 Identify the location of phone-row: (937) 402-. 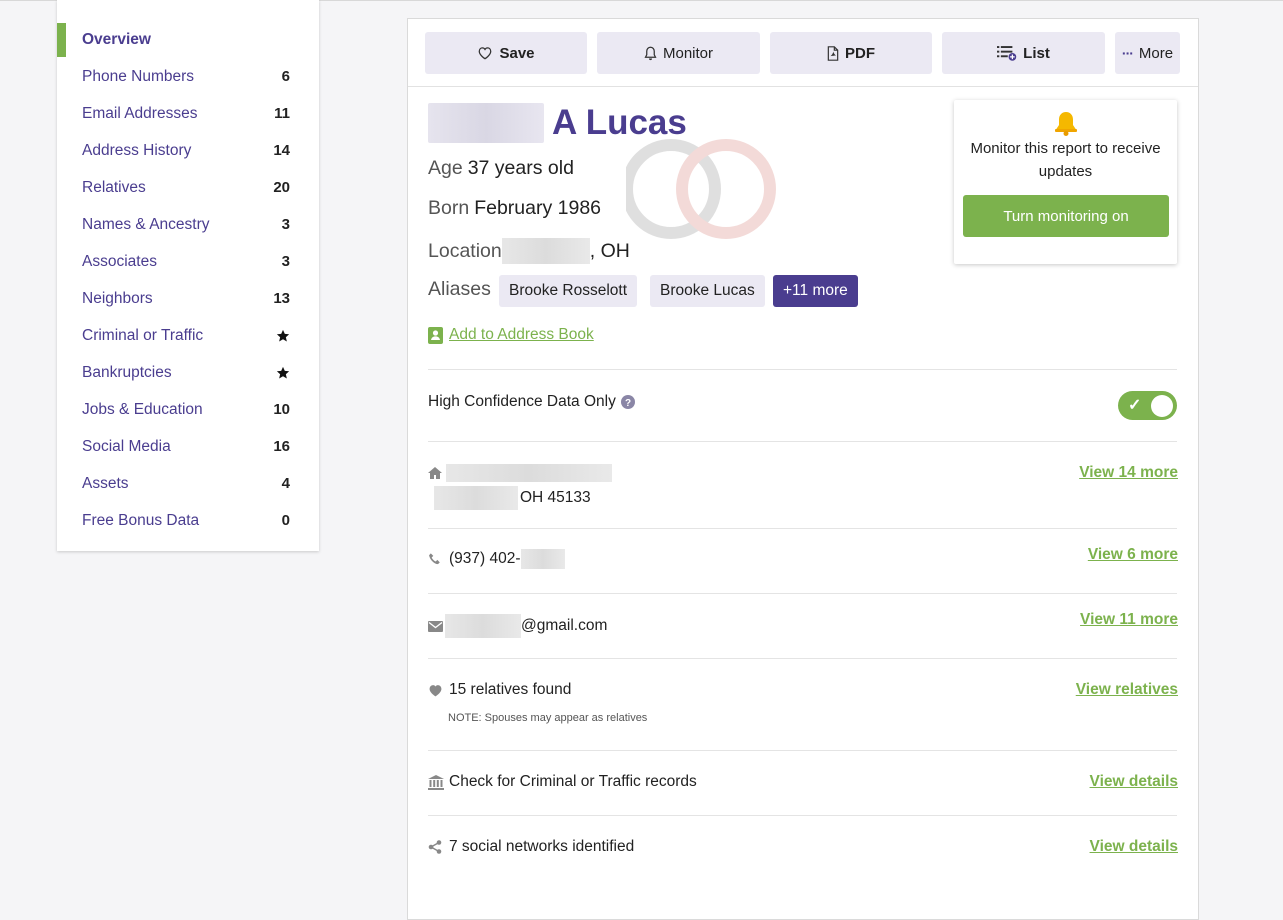
(496, 559).